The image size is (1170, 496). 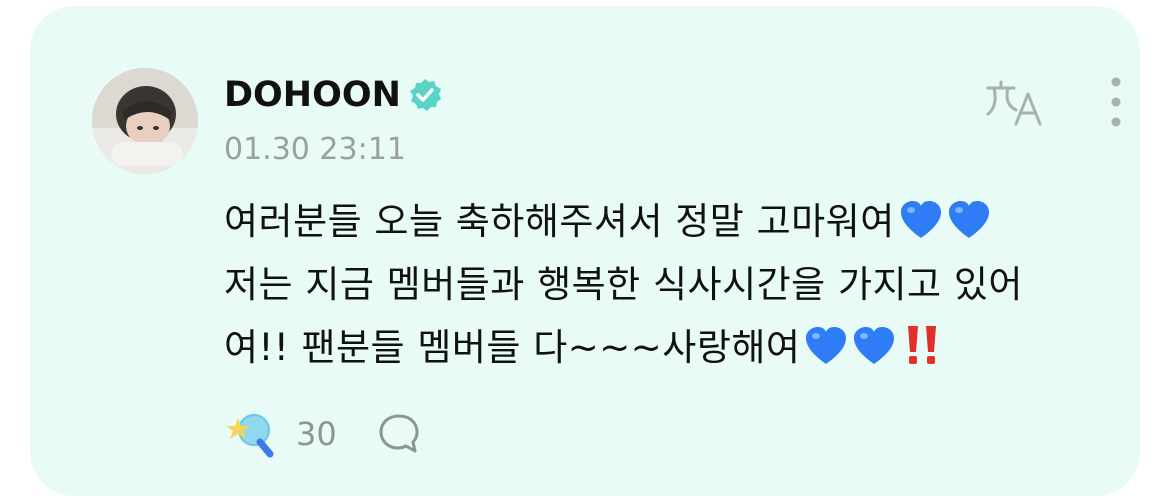 I want to click on avatar-image, so click(x=145, y=121).